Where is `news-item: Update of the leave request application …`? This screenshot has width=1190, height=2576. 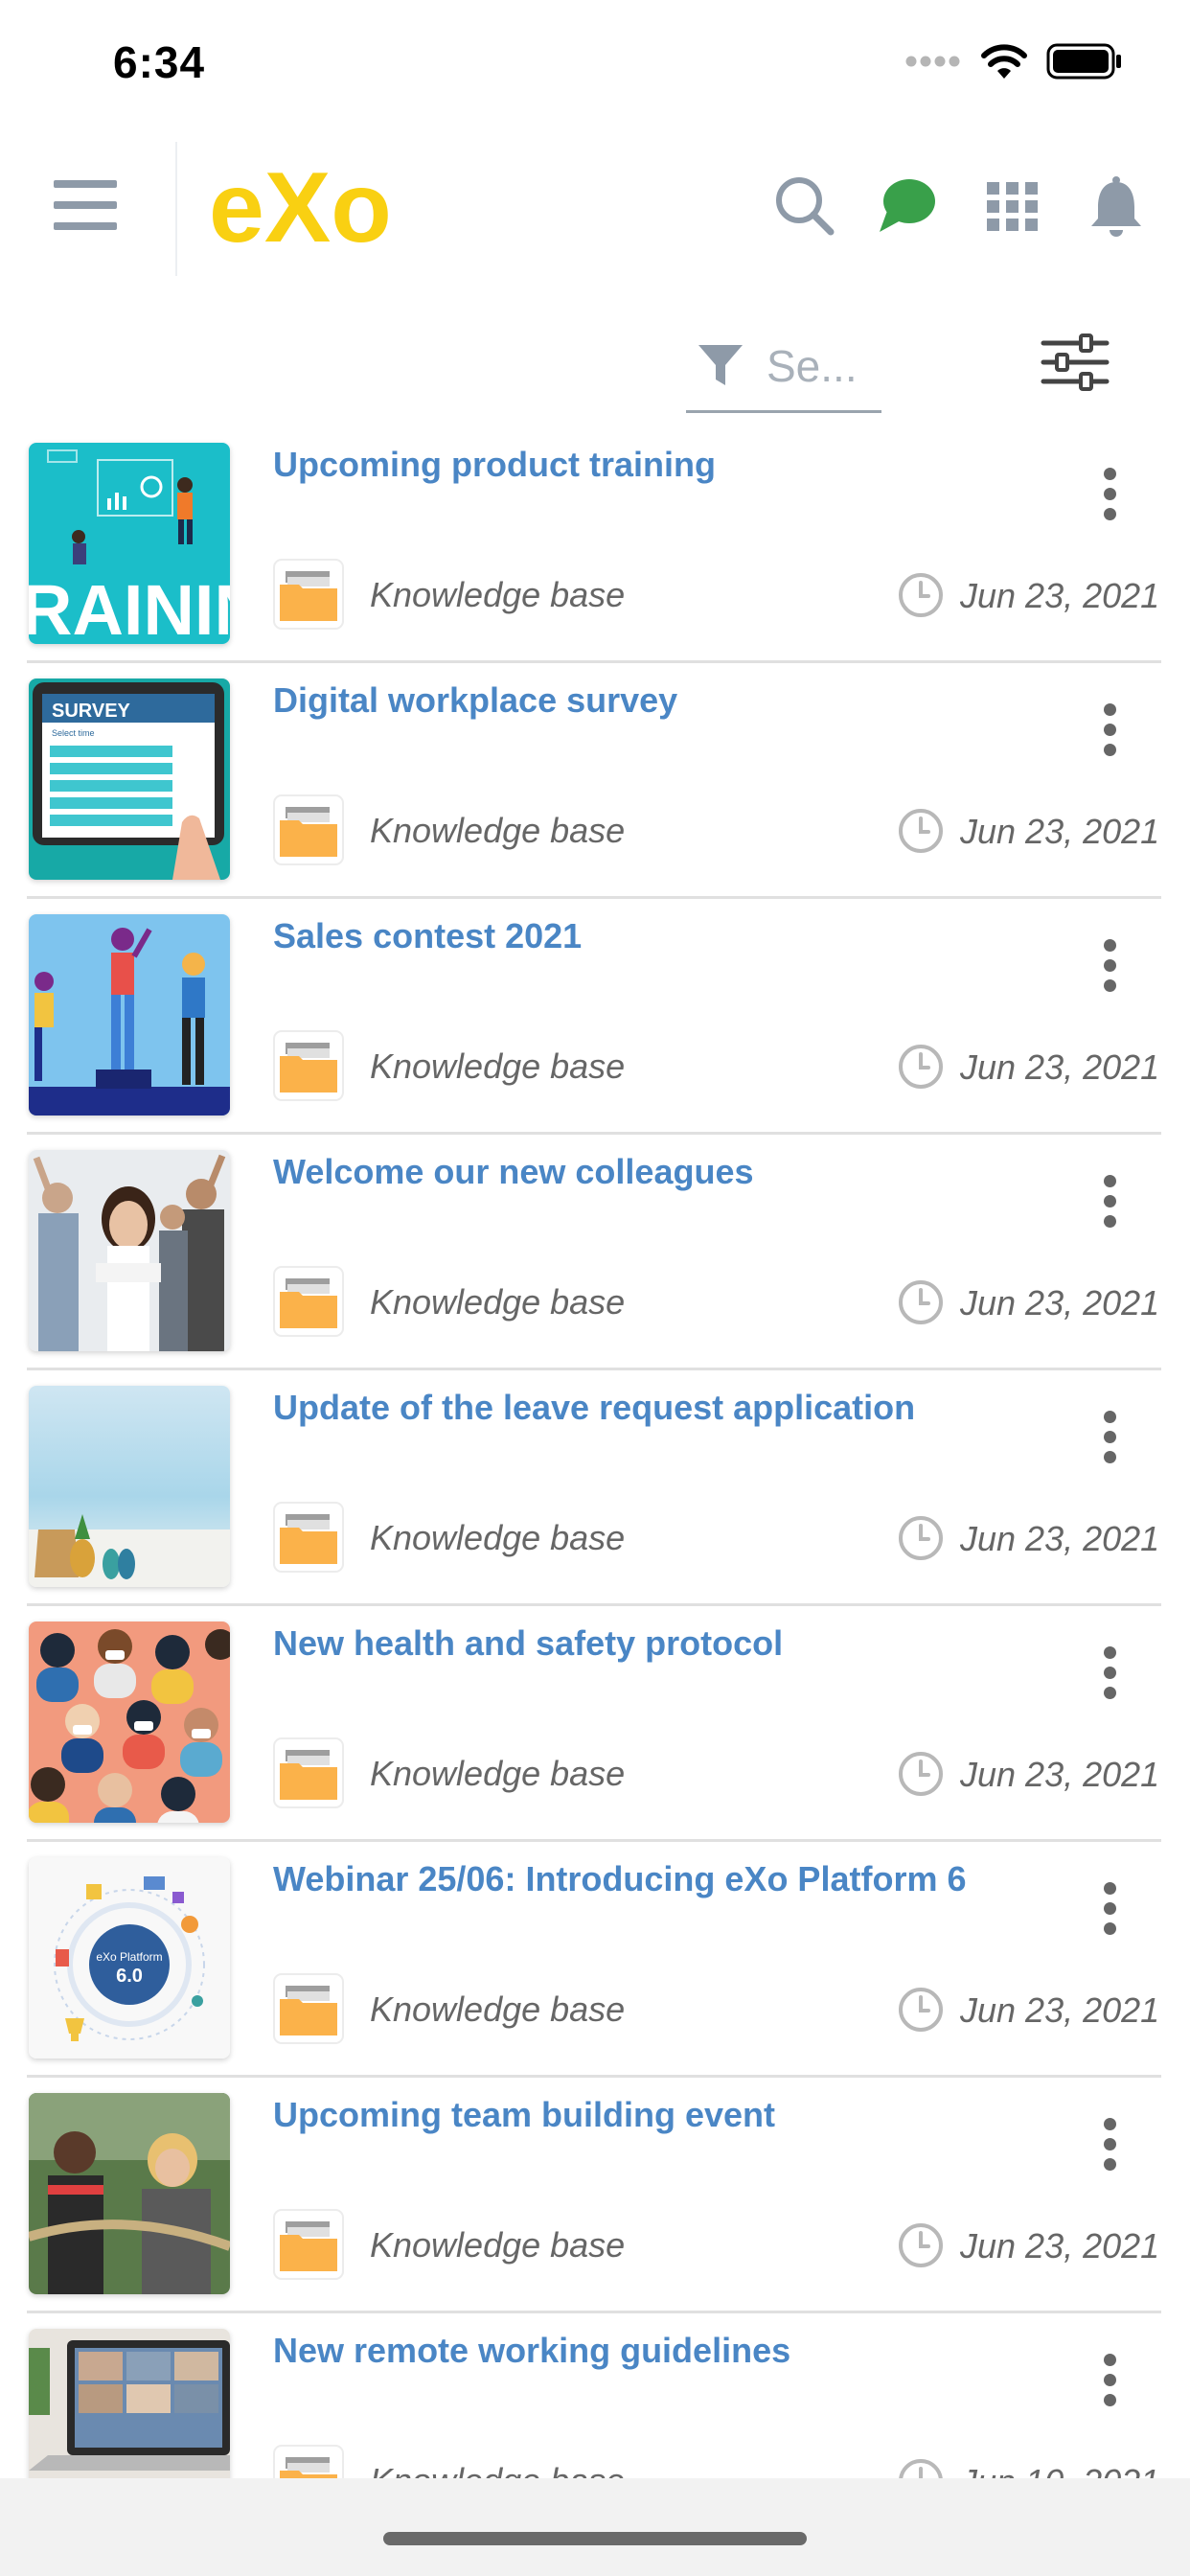
news-item: Update of the leave request application … is located at coordinates (595, 1488).